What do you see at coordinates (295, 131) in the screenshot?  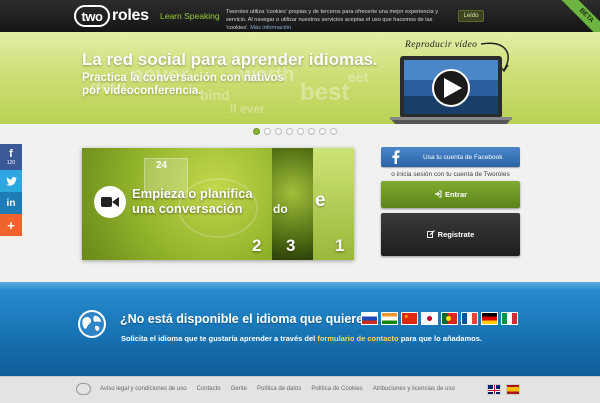 I see `slider-dots` at bounding box center [295, 131].